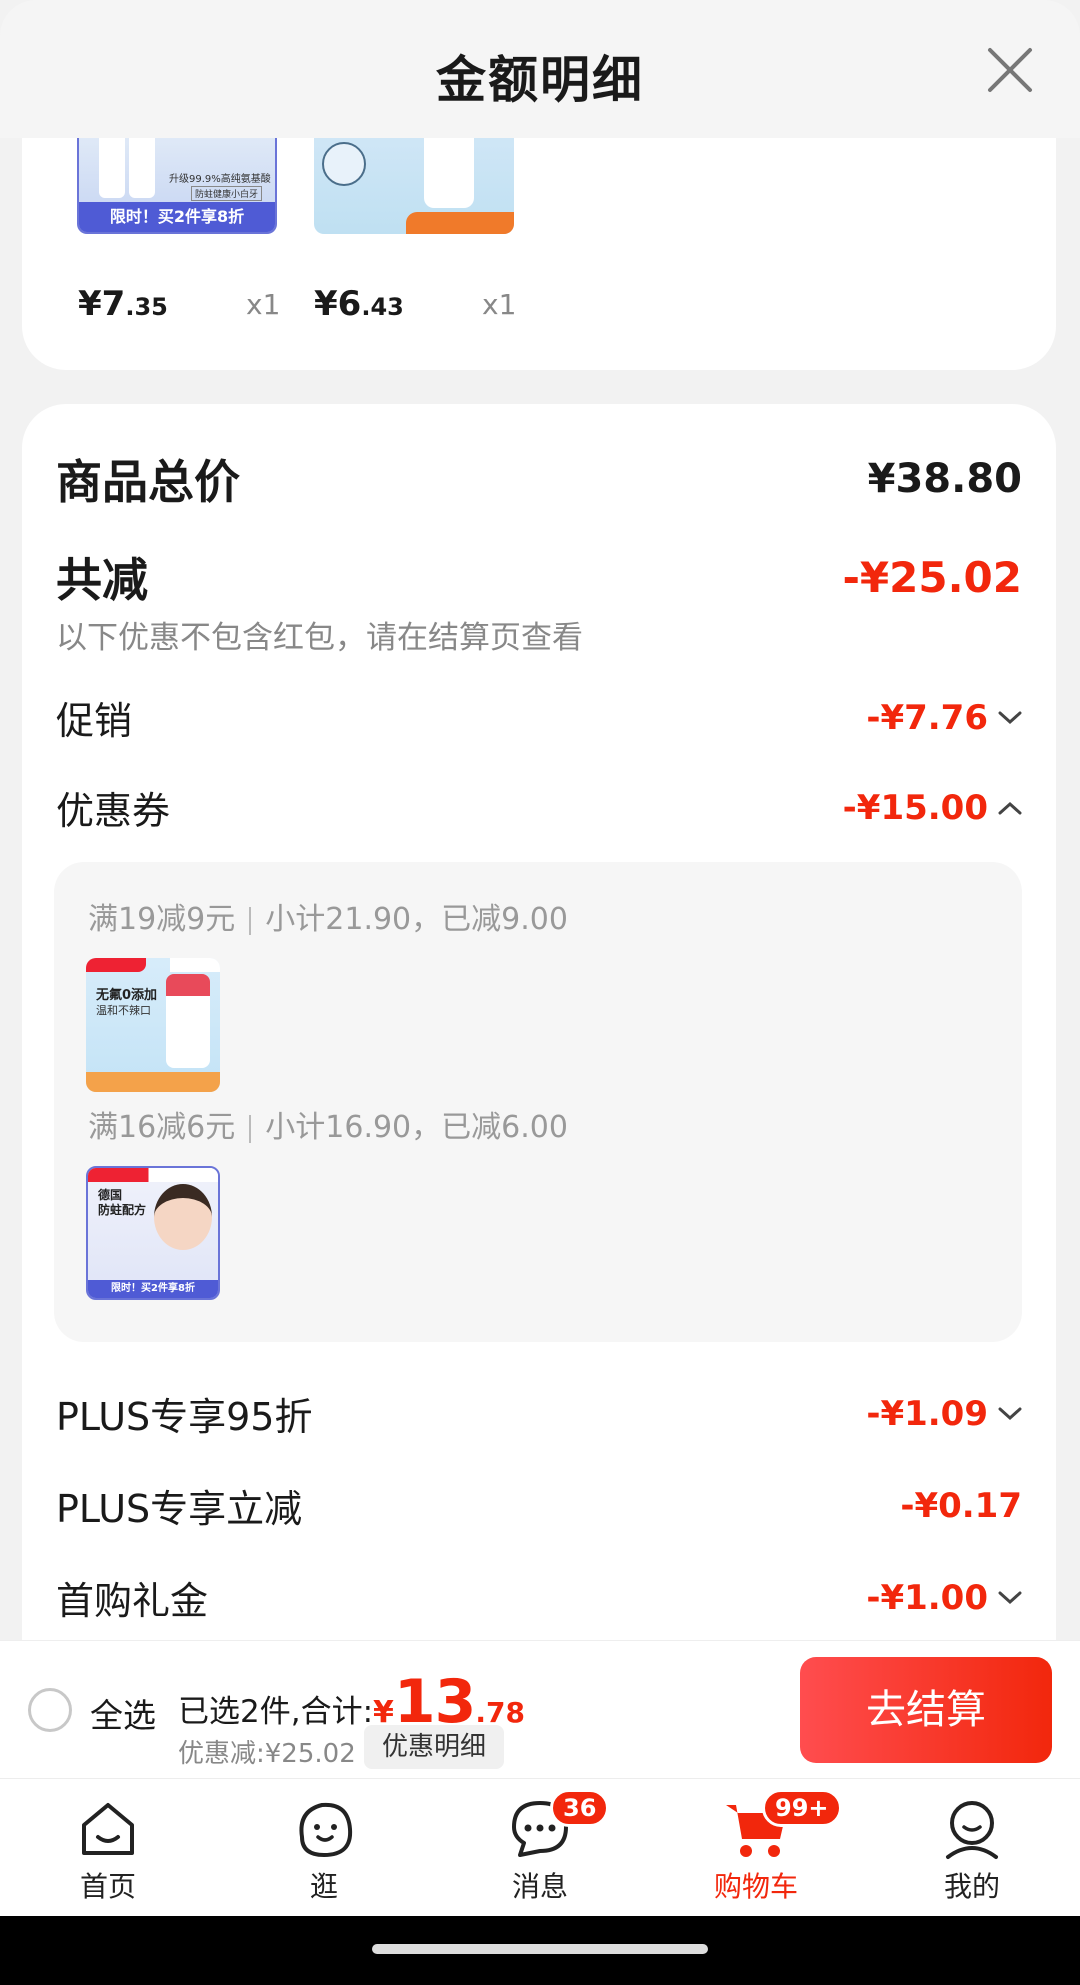 The height and width of the screenshot is (1985, 1080). I want to click on first-buy-row: 首购礼金 -¥1.00, so click(539, 1597).